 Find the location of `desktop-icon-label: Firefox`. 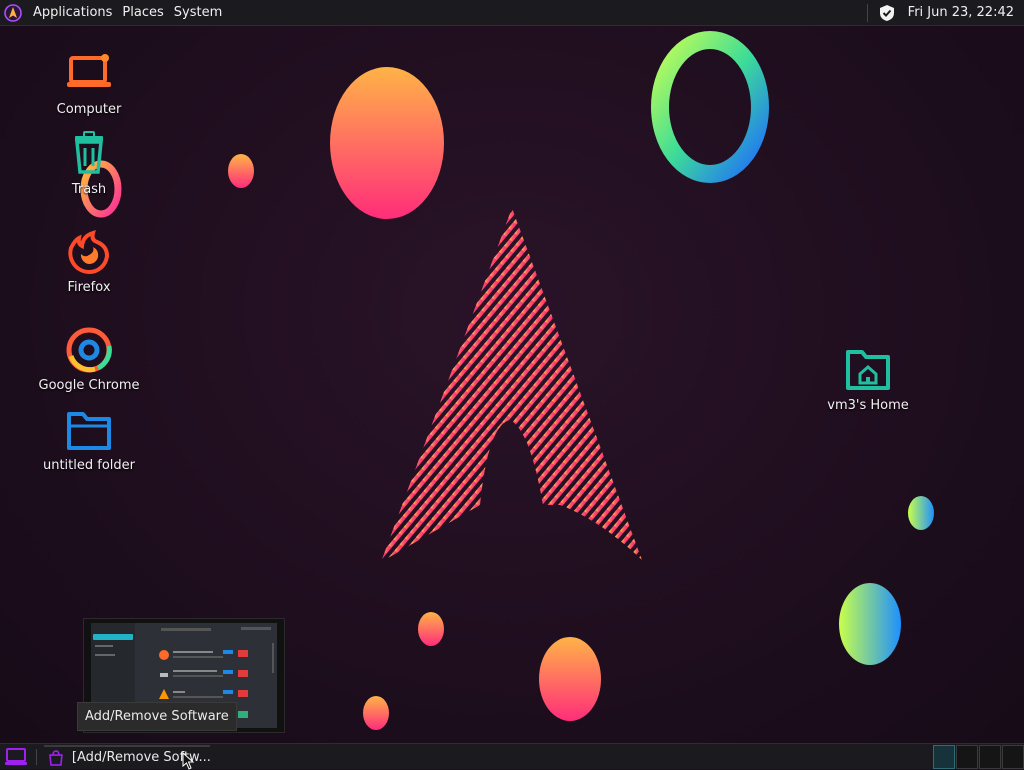

desktop-icon-label: Firefox is located at coordinates (89, 287).